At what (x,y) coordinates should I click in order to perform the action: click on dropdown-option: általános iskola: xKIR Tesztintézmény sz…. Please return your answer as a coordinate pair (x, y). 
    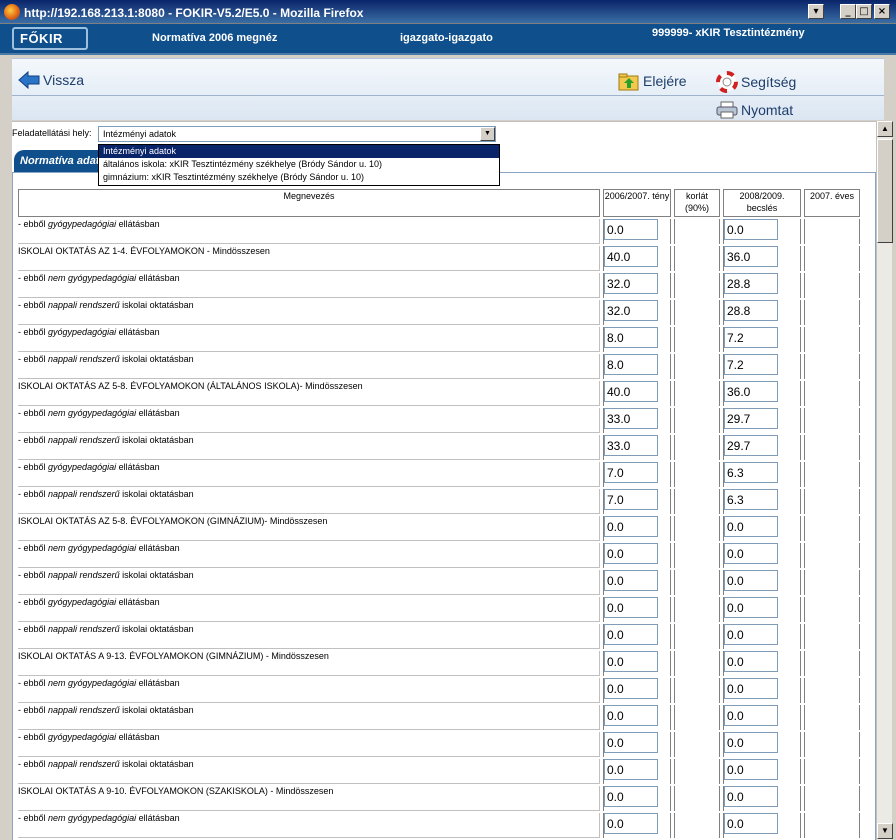
    Looking at the image, I should click on (299, 164).